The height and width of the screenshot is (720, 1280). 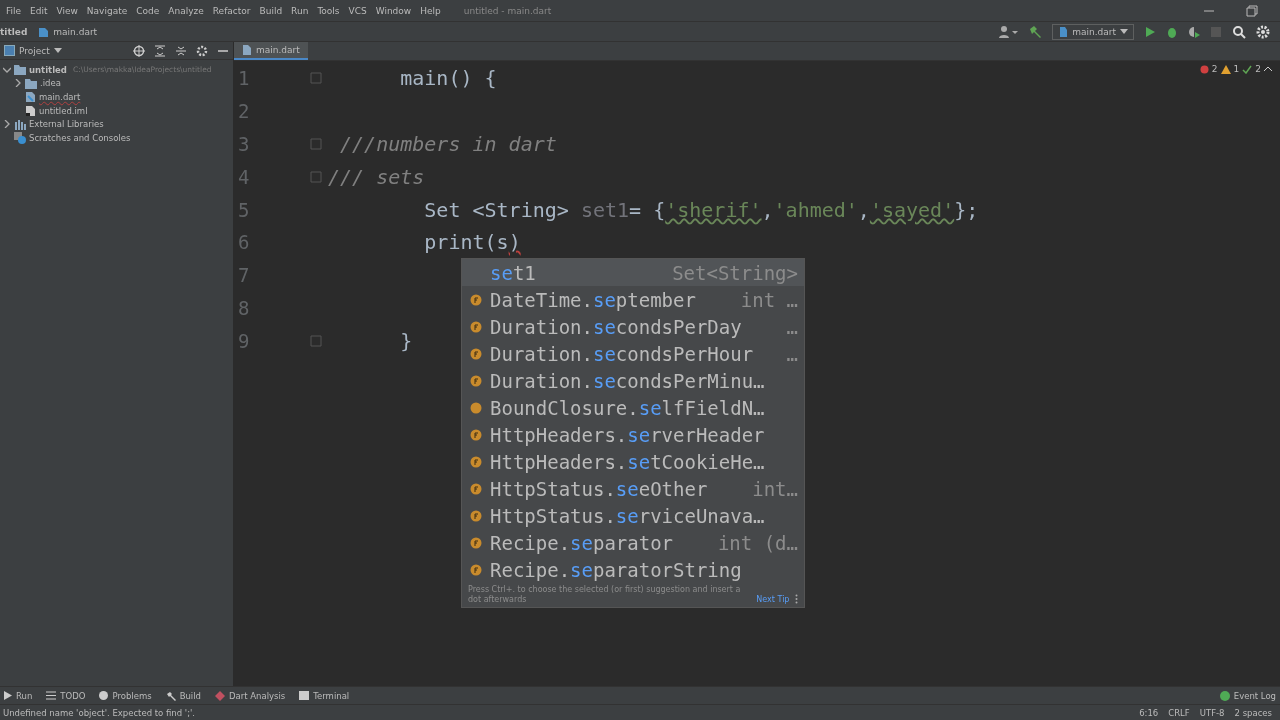 I want to click on search-icon, so click(x=1239, y=31).